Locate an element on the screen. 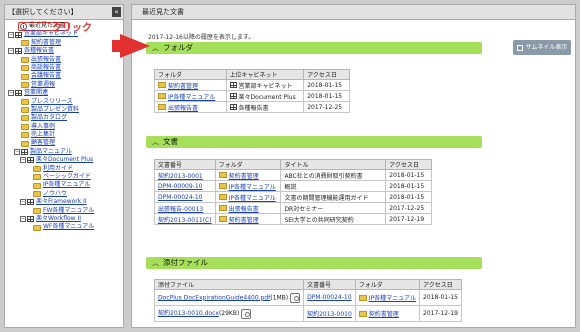 Image resolution: width=580 pixels, height=332 pixels. collapse-panel-button: « is located at coordinates (116, 12).